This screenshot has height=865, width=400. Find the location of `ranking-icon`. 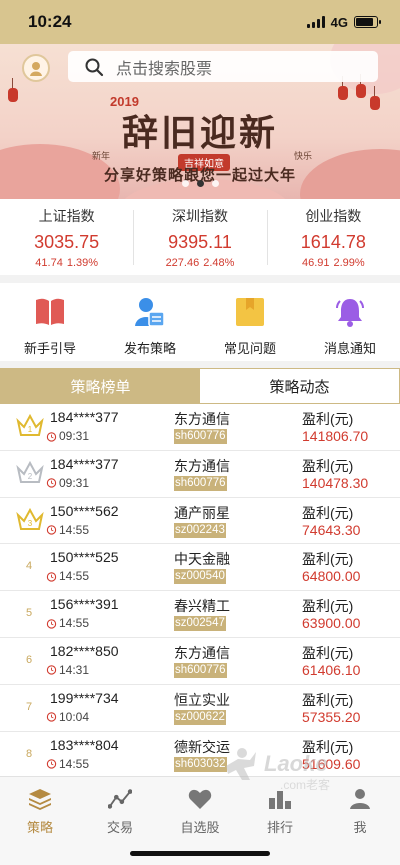

ranking-icon is located at coordinates (280, 799).